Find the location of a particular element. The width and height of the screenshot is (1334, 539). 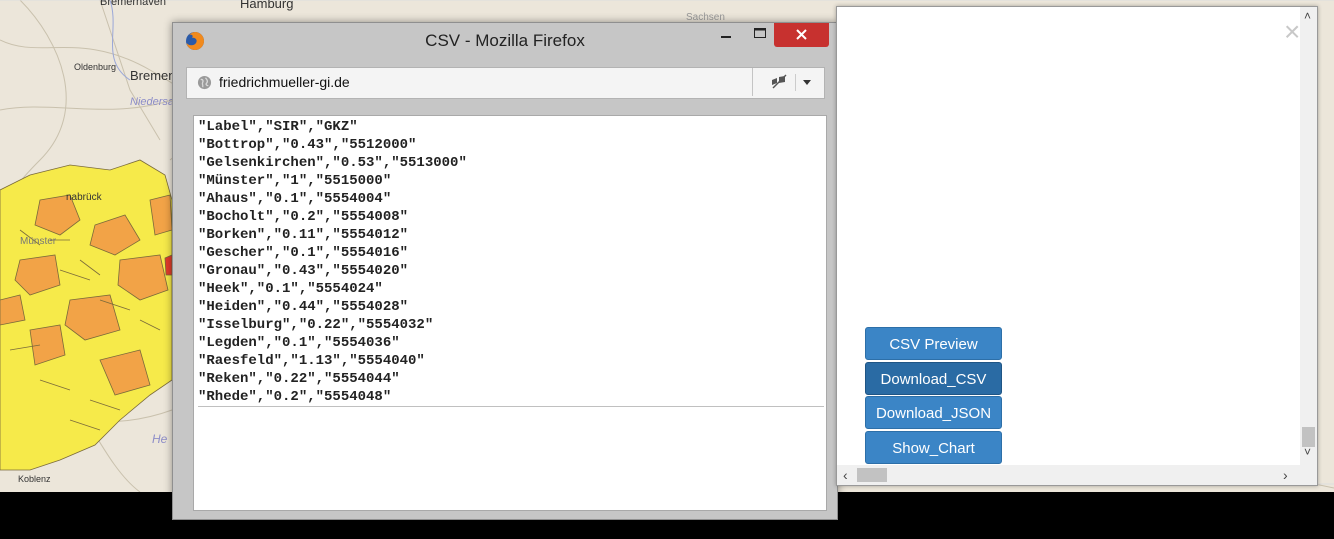

show-chart-button: Show_Chart is located at coordinates (933, 447).